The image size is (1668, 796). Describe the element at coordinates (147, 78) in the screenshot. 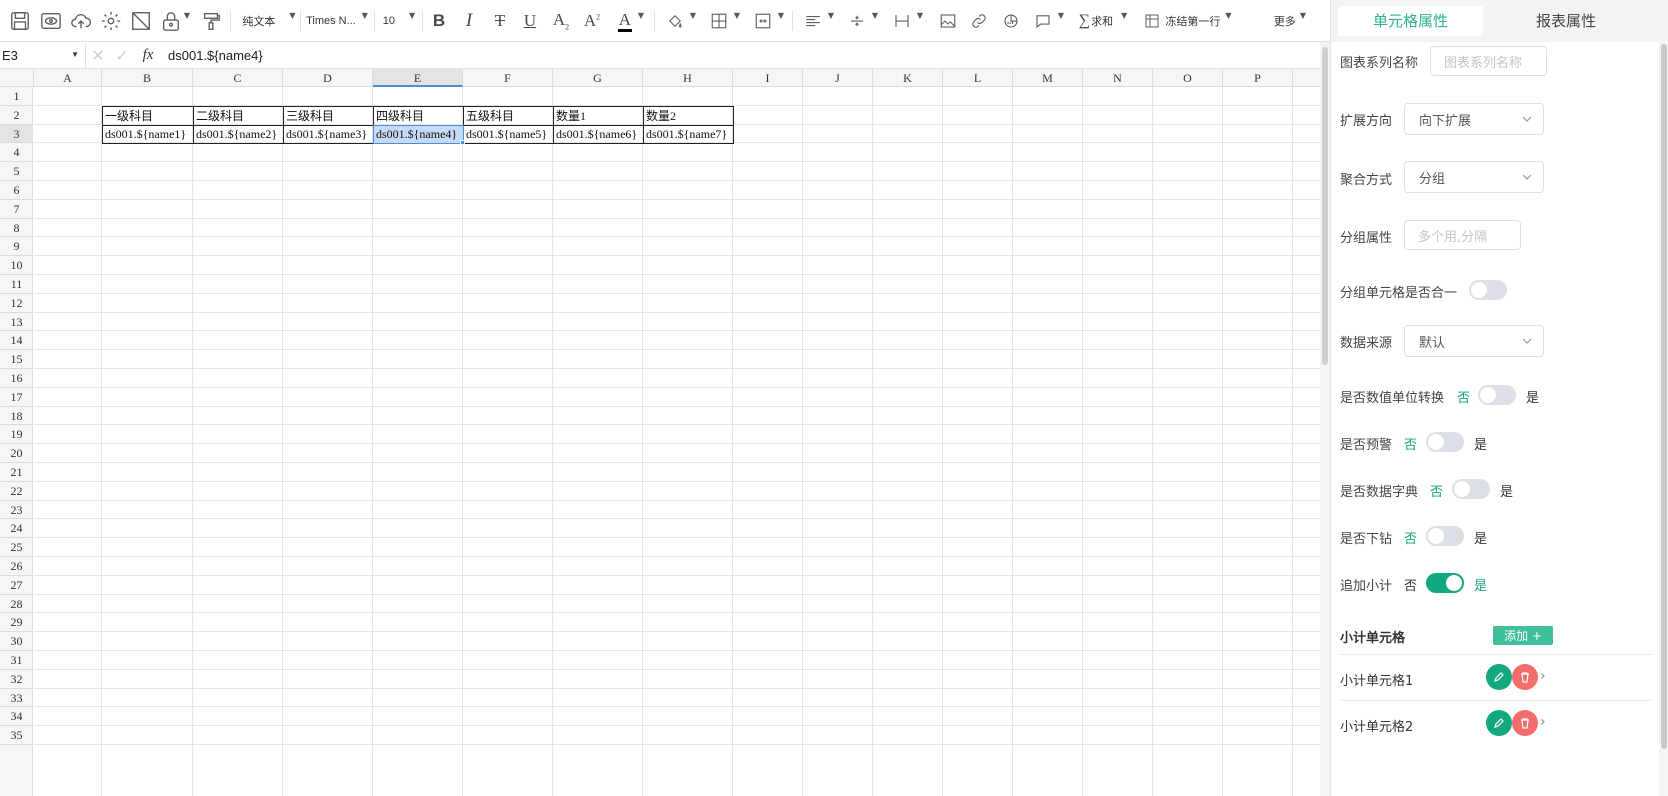

I see `column-header-b: B` at that location.